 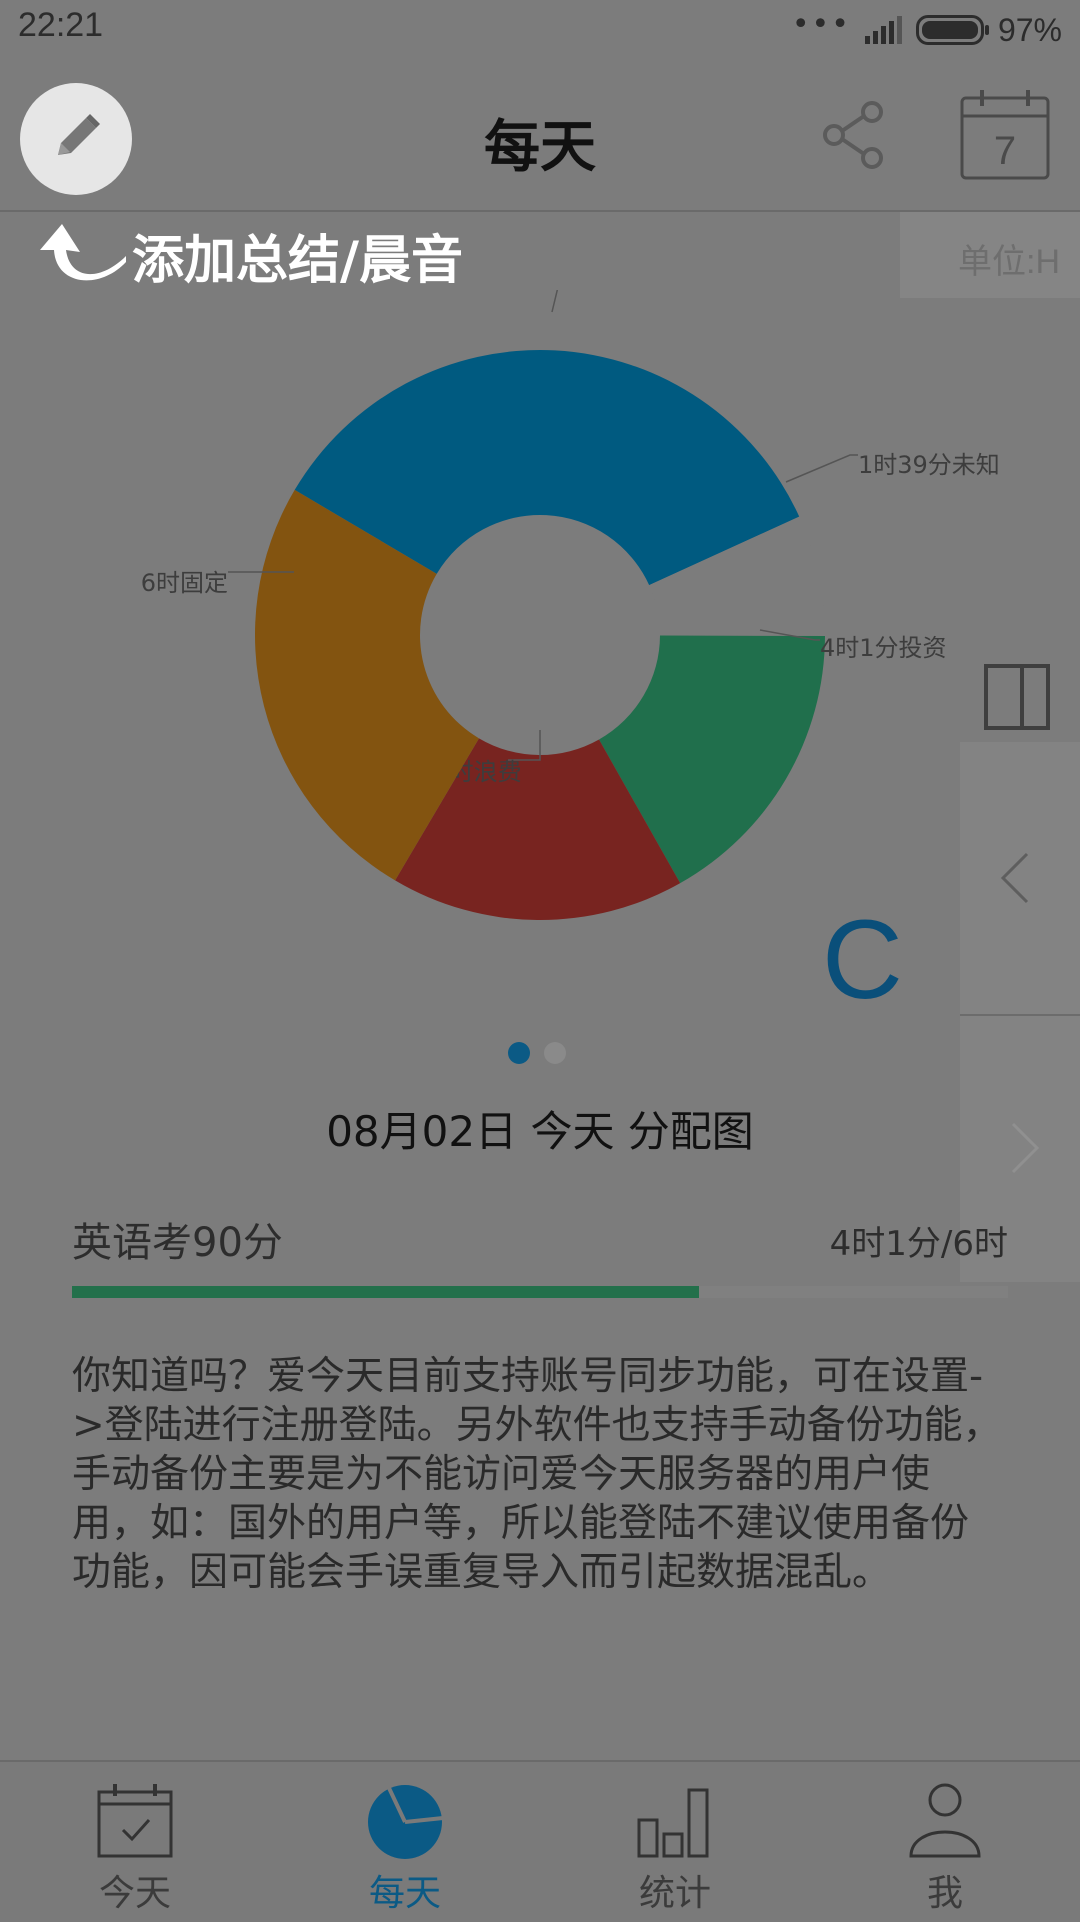 What do you see at coordinates (540, 1240) in the screenshot?
I see `goal-row: 英语考90分 4时1分/6时` at bounding box center [540, 1240].